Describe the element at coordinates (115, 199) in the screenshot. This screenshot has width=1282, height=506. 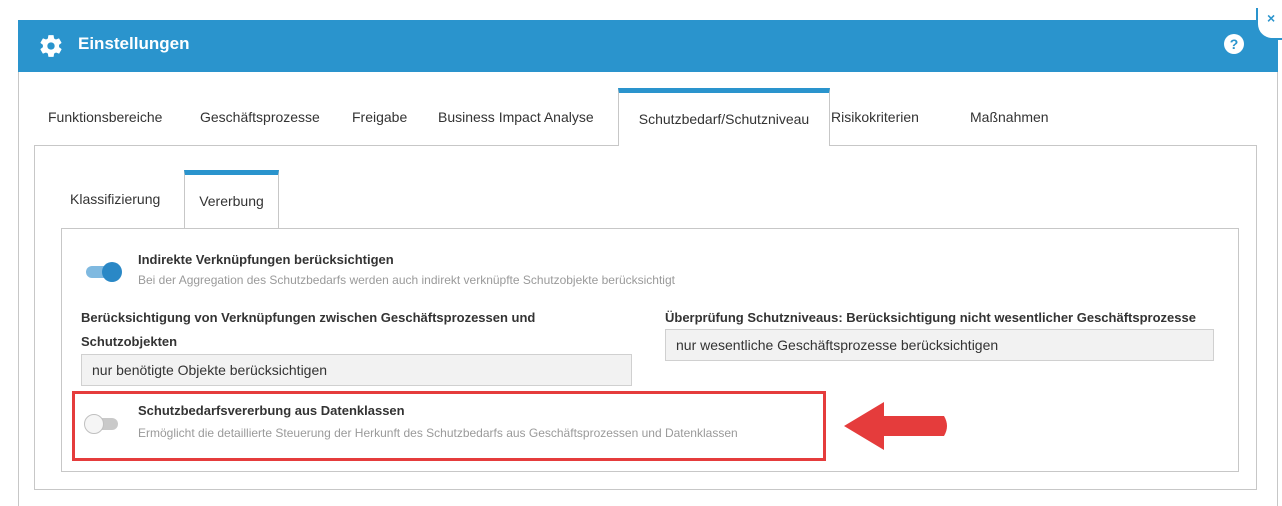
I see `subtab-klassifizierung: Klassifizierung` at that location.